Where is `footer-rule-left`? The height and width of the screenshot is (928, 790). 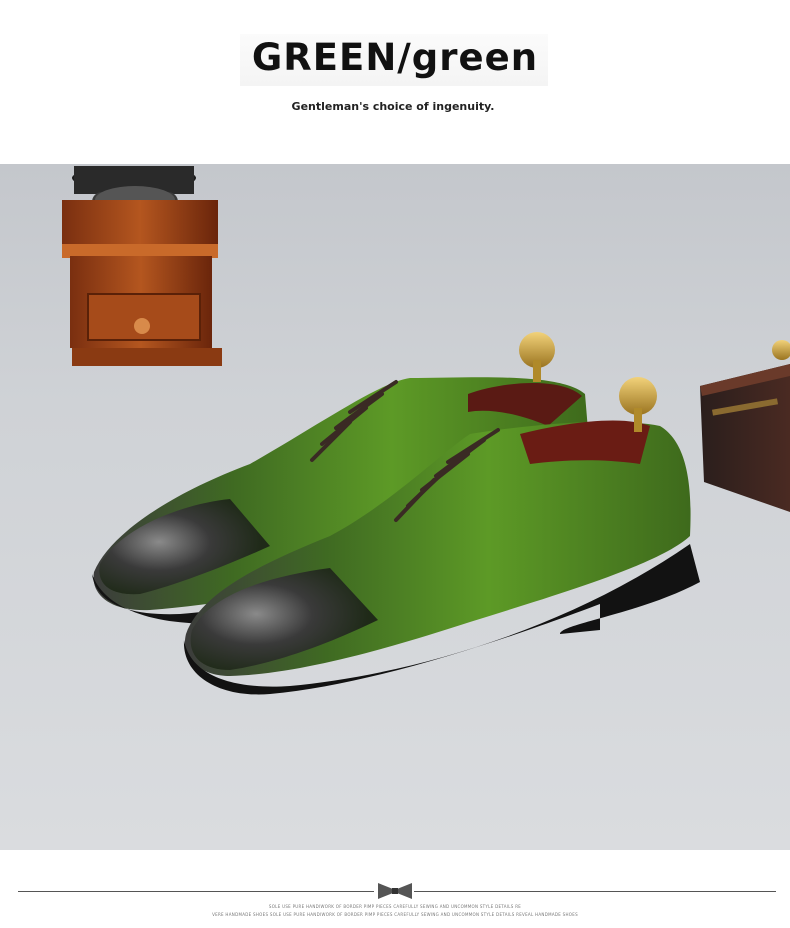 footer-rule-left is located at coordinates (196, 891).